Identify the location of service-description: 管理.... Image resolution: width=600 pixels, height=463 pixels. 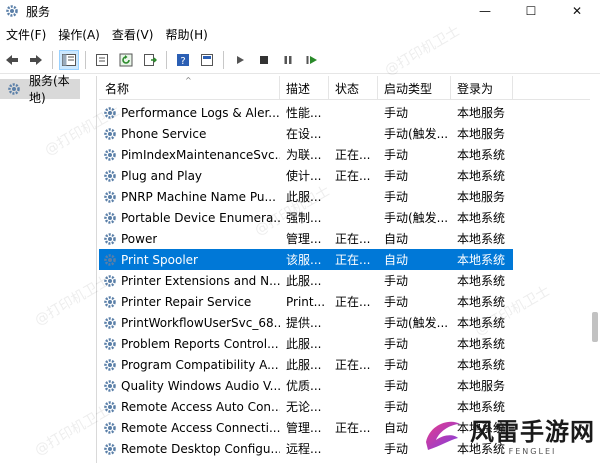
(304, 239).